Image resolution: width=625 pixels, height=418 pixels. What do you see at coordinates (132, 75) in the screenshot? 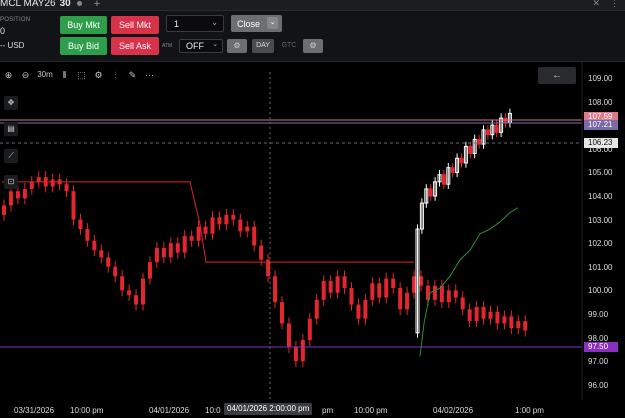
I see `drawing-tools-icon: ✎` at bounding box center [132, 75].